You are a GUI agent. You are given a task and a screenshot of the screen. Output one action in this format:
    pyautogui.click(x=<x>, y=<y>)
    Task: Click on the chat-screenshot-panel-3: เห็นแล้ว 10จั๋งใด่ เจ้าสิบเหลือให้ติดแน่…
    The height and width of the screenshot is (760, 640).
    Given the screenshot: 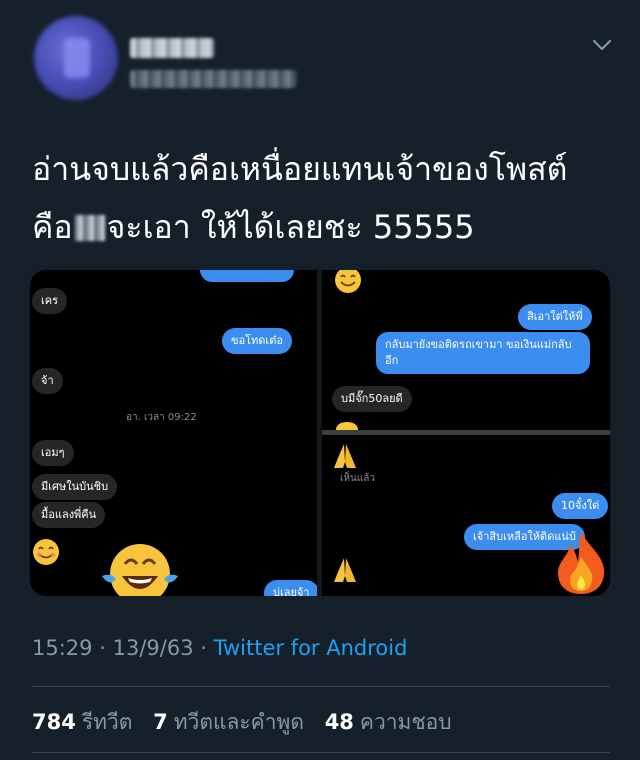 What is the action you would take?
    pyautogui.click(x=466, y=515)
    